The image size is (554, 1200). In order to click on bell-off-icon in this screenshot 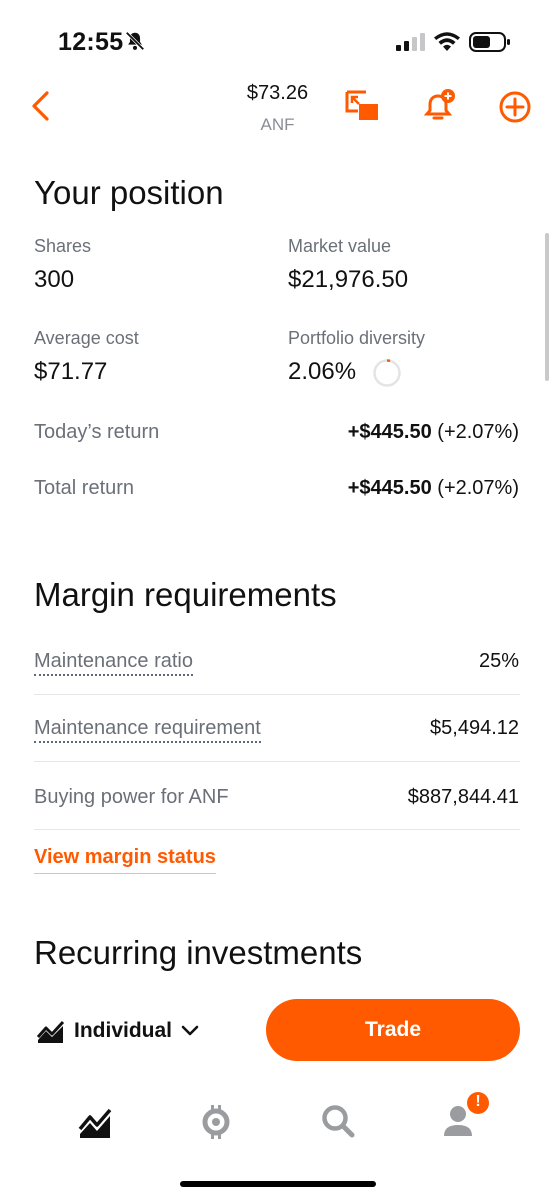, I will do `click(135, 41)`.